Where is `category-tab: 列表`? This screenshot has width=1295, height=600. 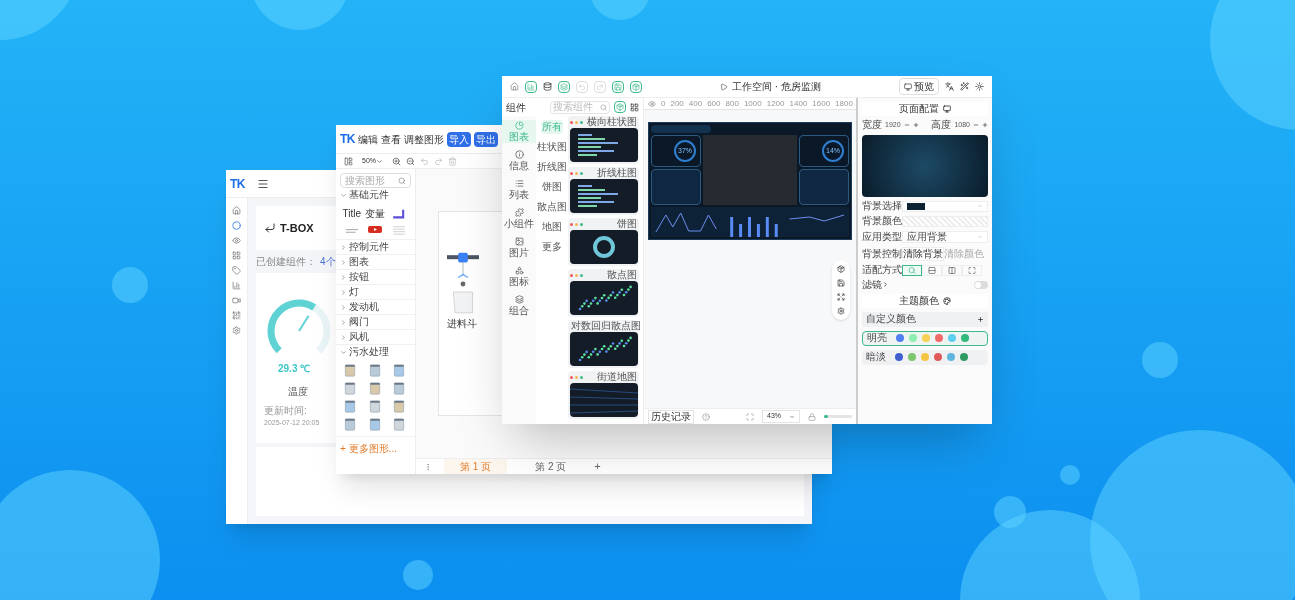
category-tab: 列表 is located at coordinates (519, 189).